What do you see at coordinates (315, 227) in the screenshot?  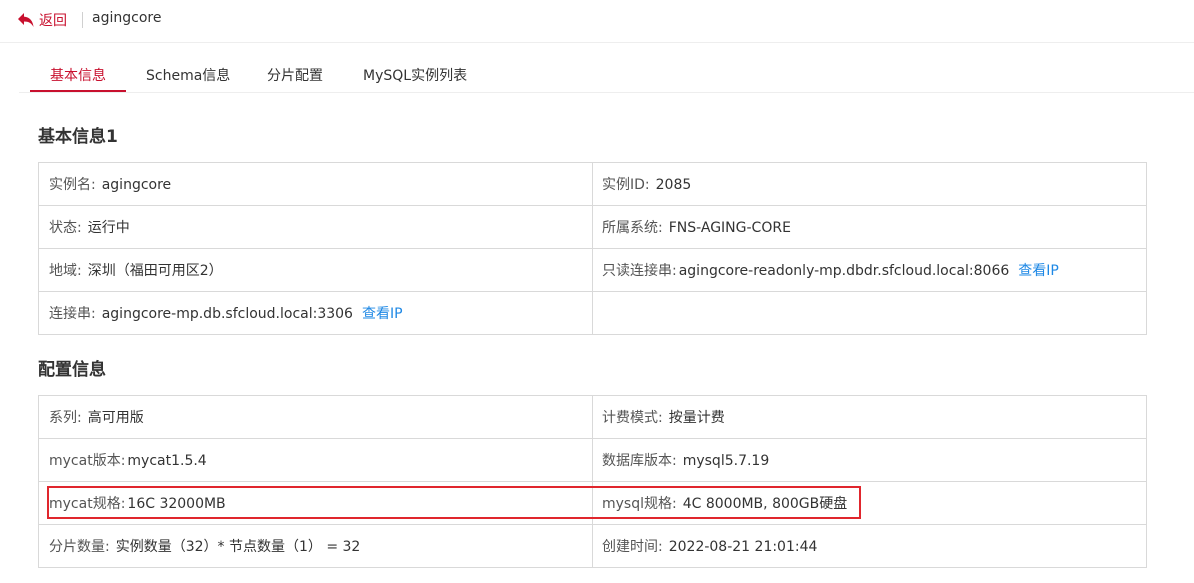 I see `status-cell: 状态: 运行中` at bounding box center [315, 227].